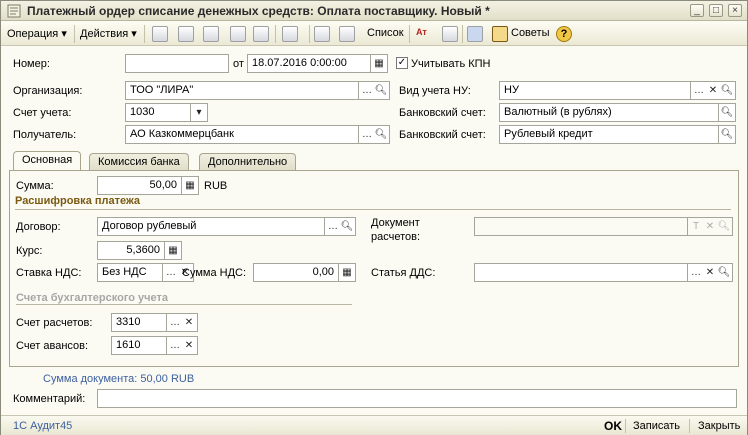  Describe the element at coordinates (130, 272) in the screenshot. I see `vat-rate-field: Без НДС` at that location.